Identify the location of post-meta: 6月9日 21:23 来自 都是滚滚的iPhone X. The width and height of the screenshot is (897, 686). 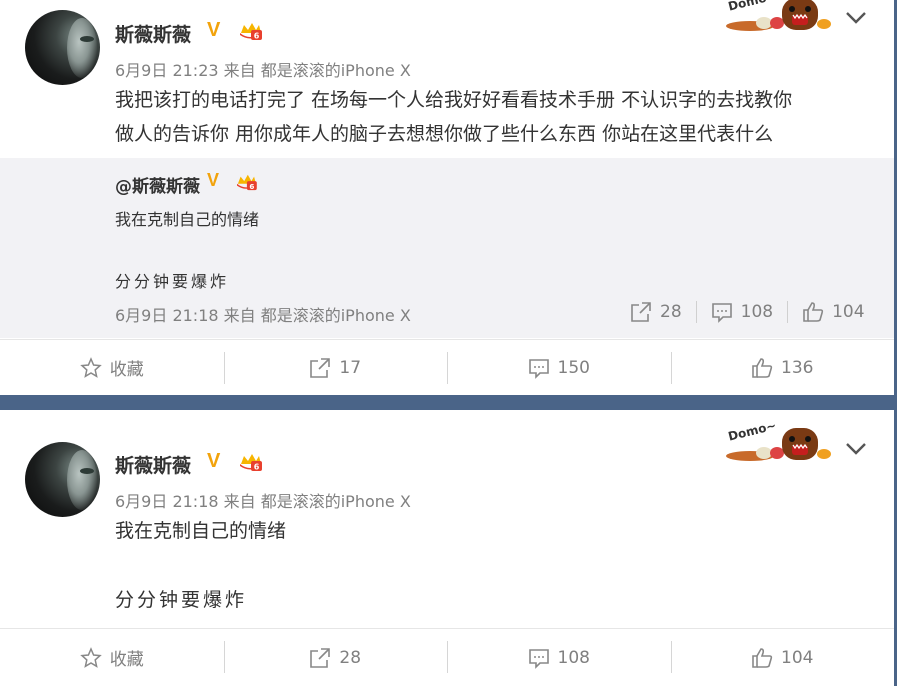
(263, 70).